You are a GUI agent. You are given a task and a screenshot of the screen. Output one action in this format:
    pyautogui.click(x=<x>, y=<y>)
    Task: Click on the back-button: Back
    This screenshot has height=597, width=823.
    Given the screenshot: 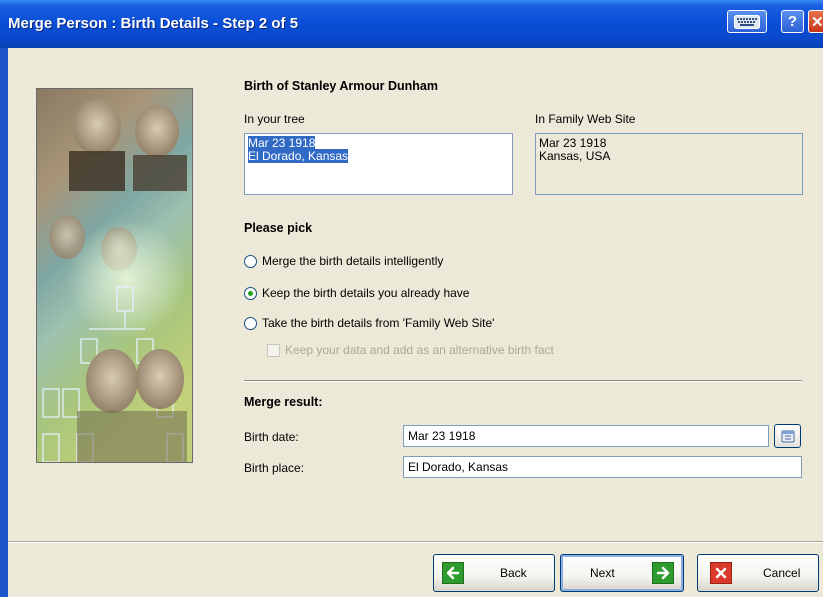 What is the action you would take?
    pyautogui.click(x=494, y=573)
    